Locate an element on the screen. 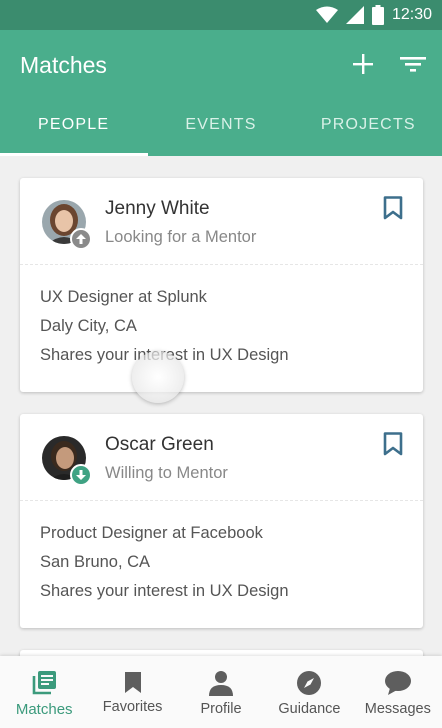 This screenshot has width=442, height=728. nav-label: Matches is located at coordinates (44, 709).